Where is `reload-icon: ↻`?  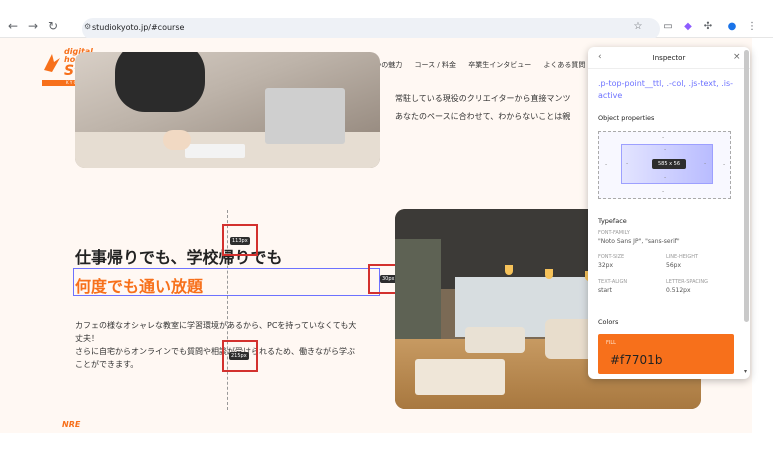
reload-icon: ↻ is located at coordinates (53, 26).